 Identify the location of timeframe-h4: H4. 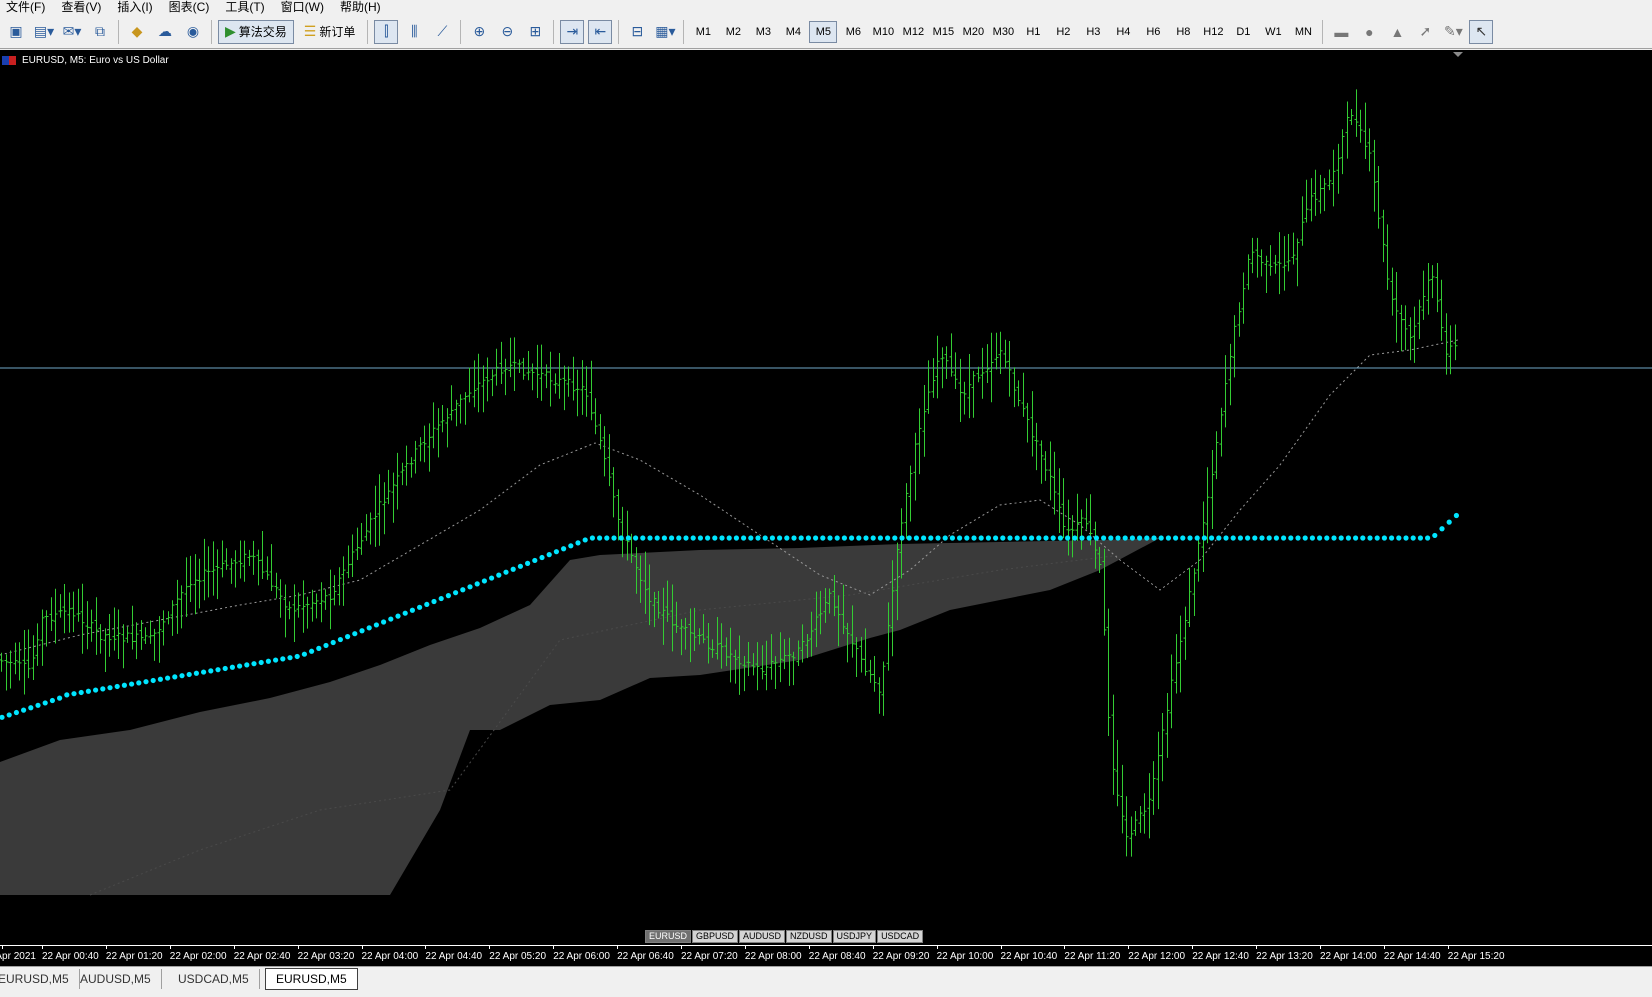
(1123, 32).